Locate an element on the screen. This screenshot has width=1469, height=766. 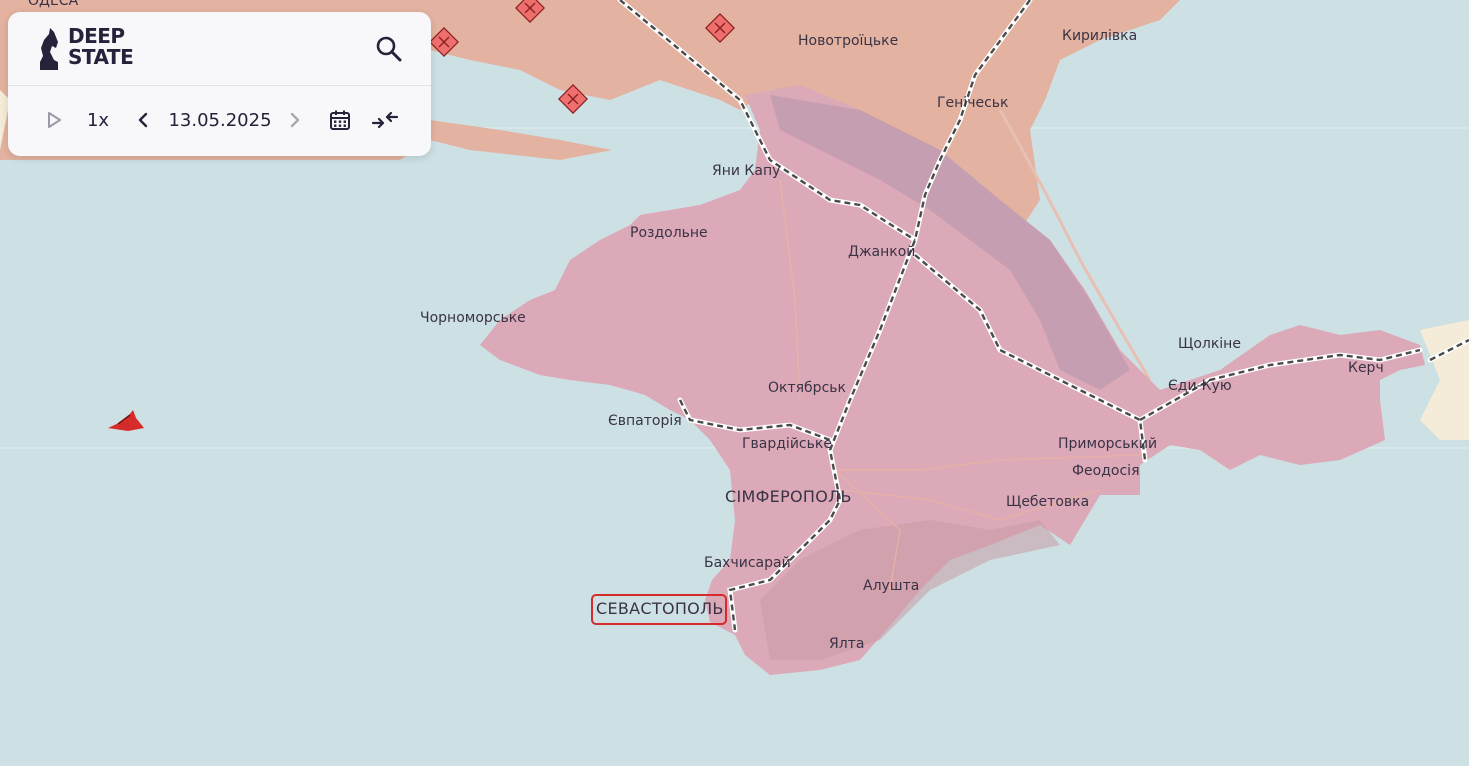
city-alushta: Алушта is located at coordinates (891, 586).